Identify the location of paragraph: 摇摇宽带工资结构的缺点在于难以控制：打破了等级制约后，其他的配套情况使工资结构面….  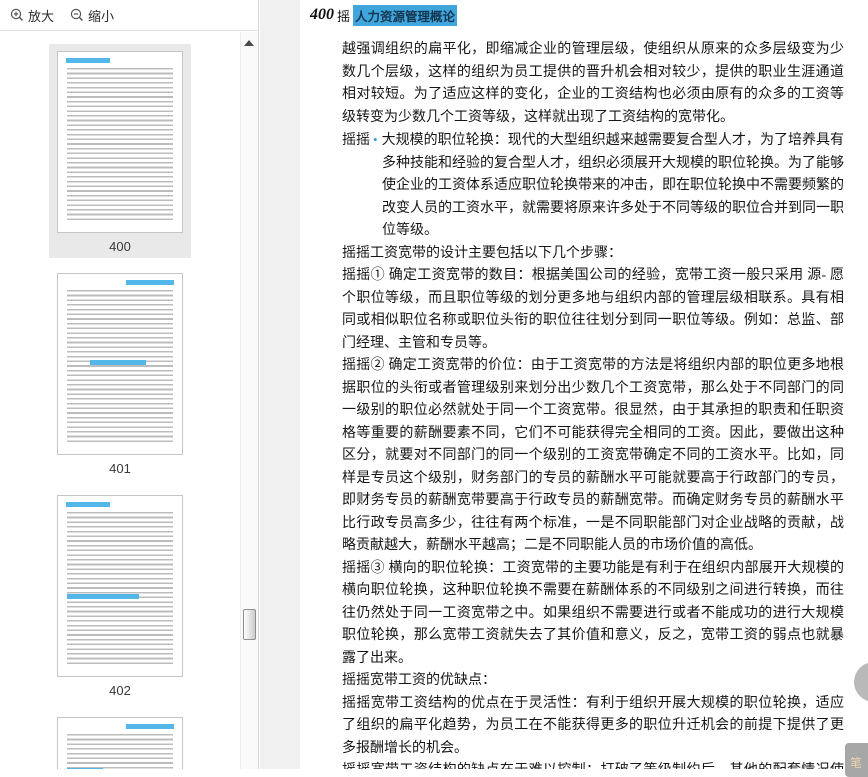
(593, 764).